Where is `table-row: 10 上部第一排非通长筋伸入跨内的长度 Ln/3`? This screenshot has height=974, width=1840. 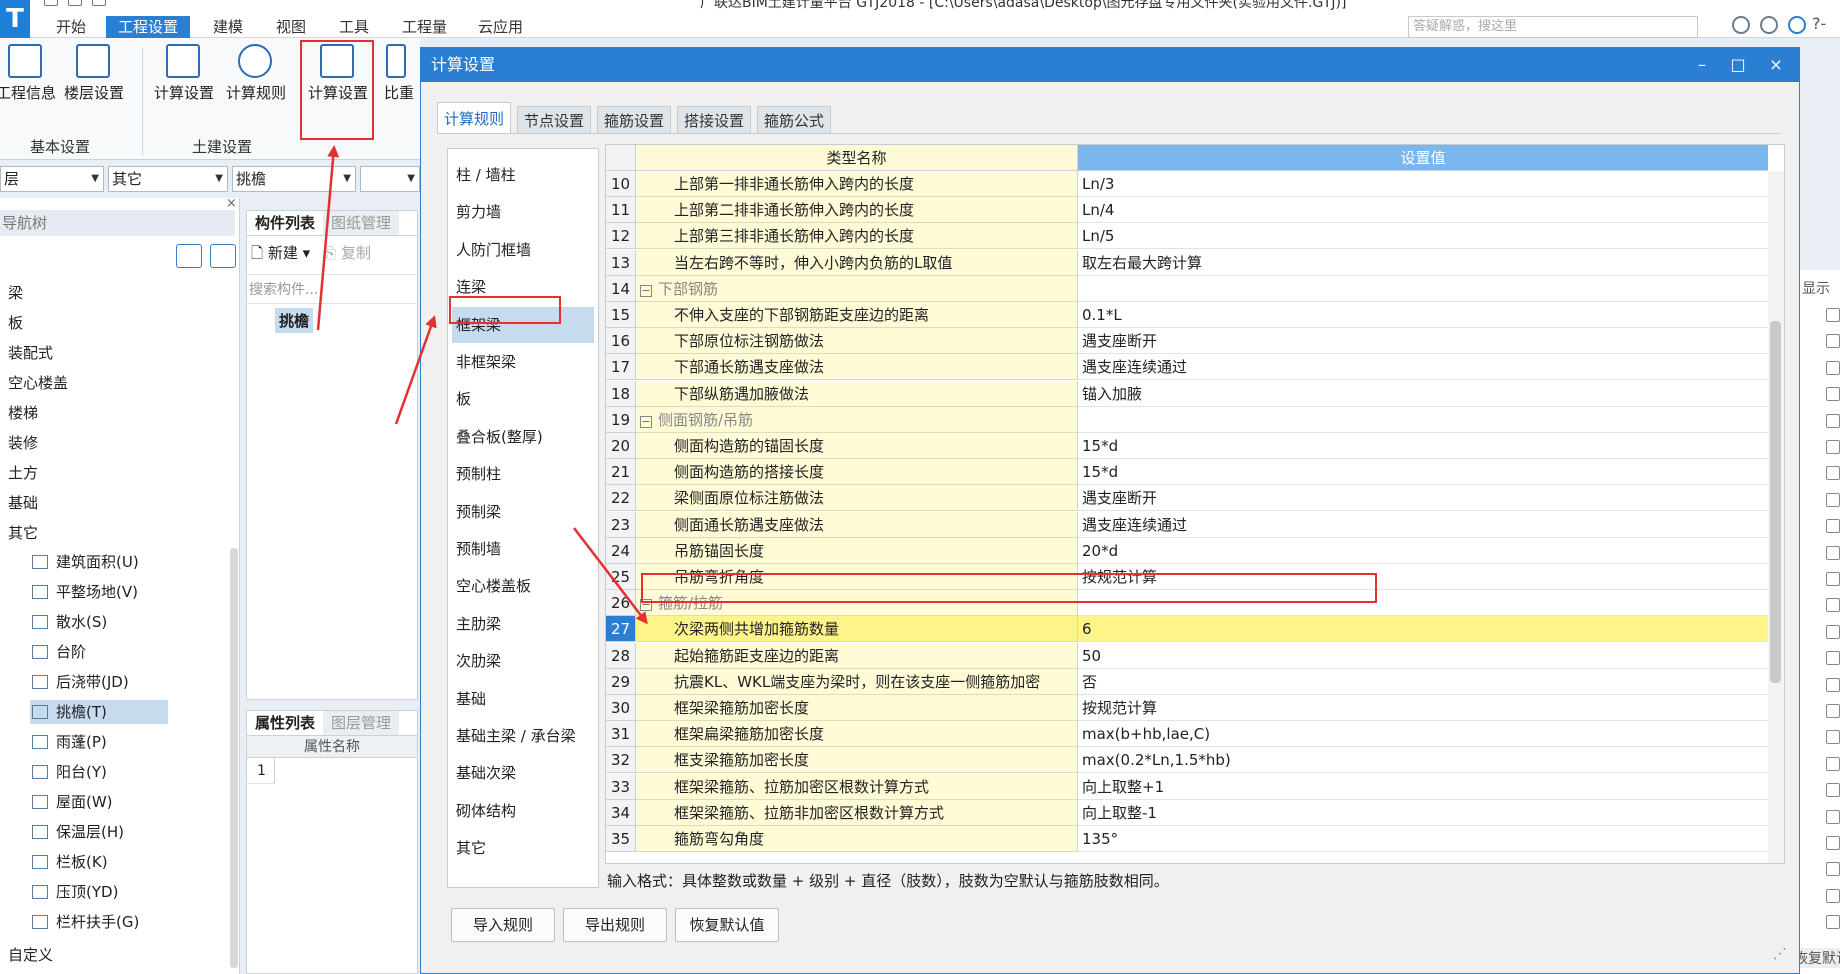
table-row: 10 上部第一排非通长筋伸入跨内的长度 Ln/3 is located at coordinates (1187, 184).